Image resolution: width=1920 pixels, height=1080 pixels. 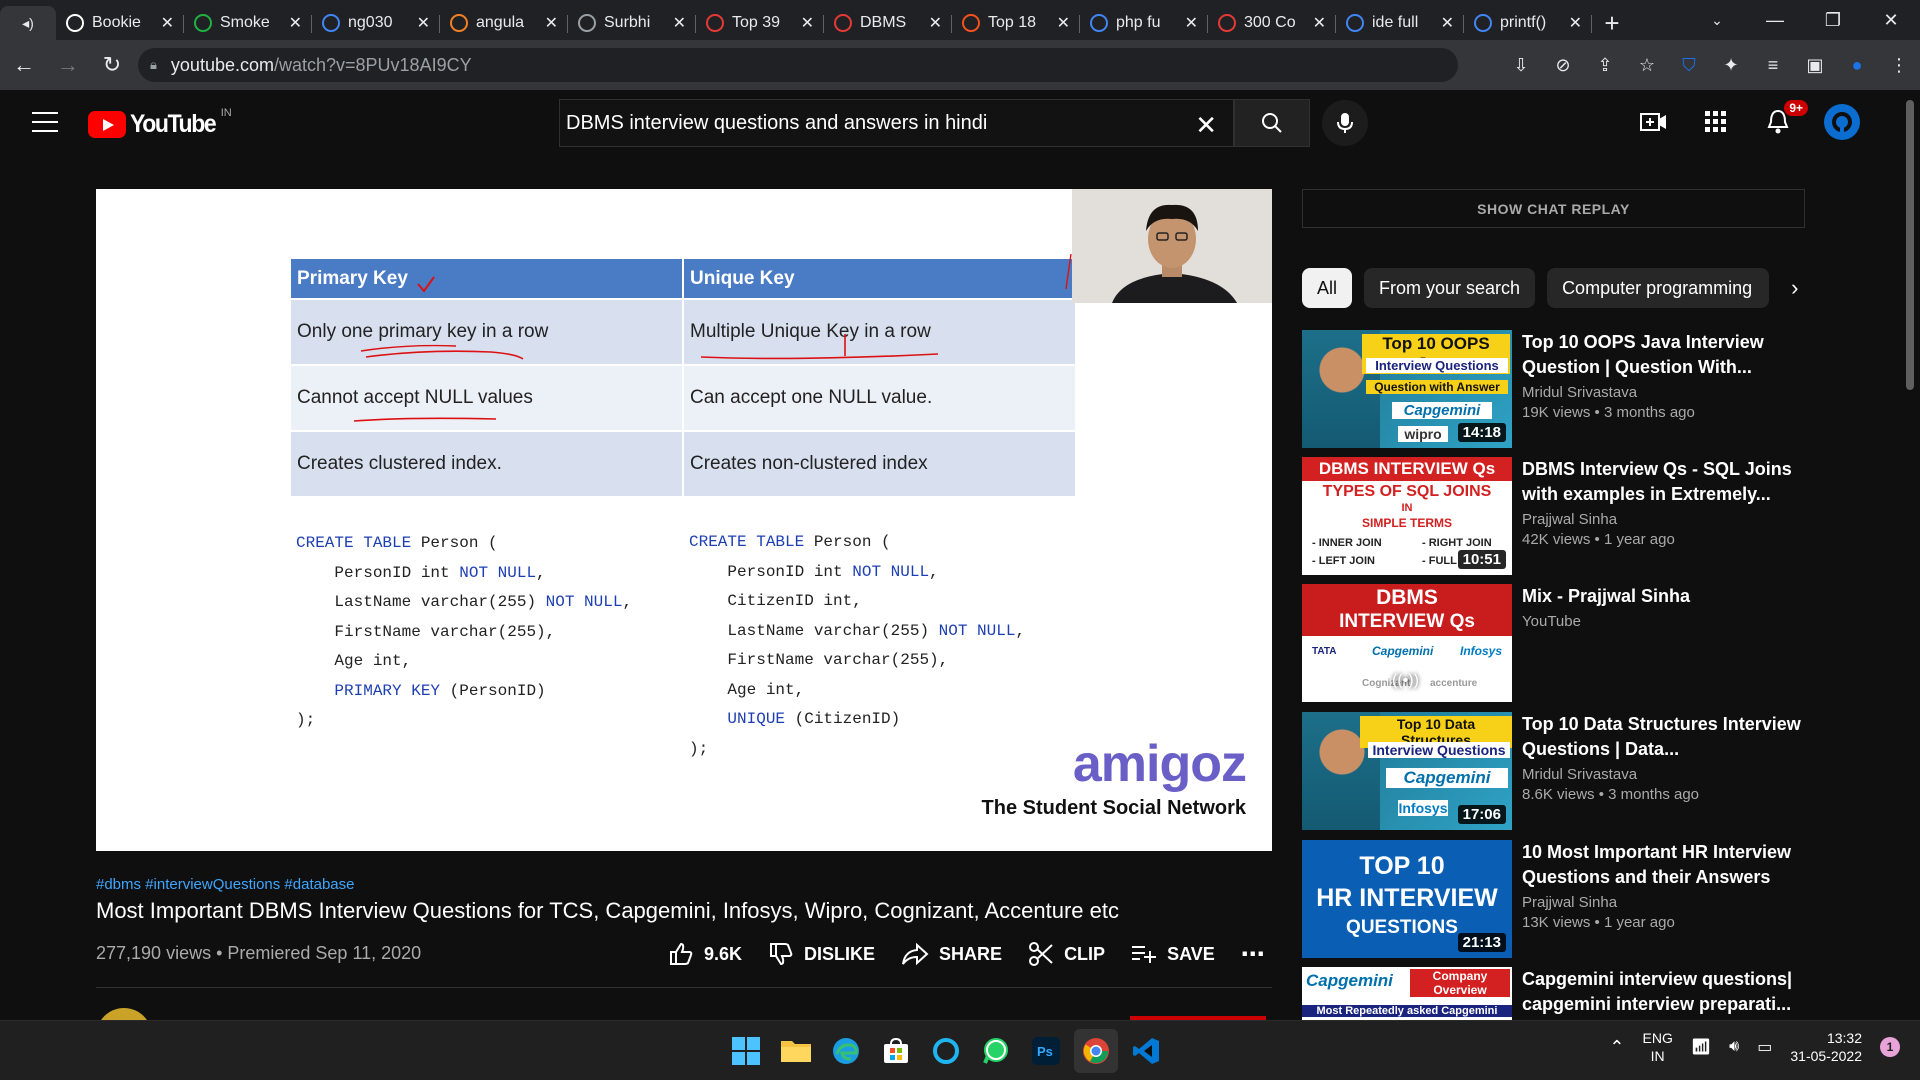 I want to click on reload-button: ↻, so click(x=112, y=65).